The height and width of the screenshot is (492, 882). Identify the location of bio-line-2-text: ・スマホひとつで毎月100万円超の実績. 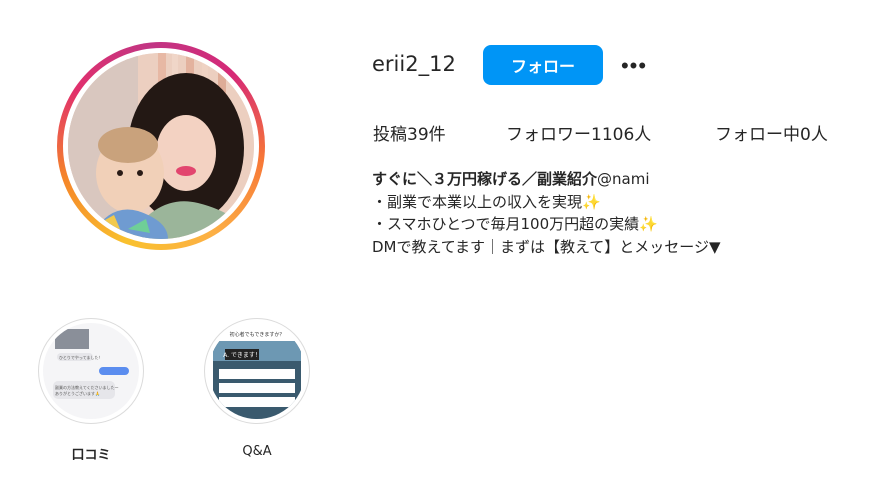
(506, 224).